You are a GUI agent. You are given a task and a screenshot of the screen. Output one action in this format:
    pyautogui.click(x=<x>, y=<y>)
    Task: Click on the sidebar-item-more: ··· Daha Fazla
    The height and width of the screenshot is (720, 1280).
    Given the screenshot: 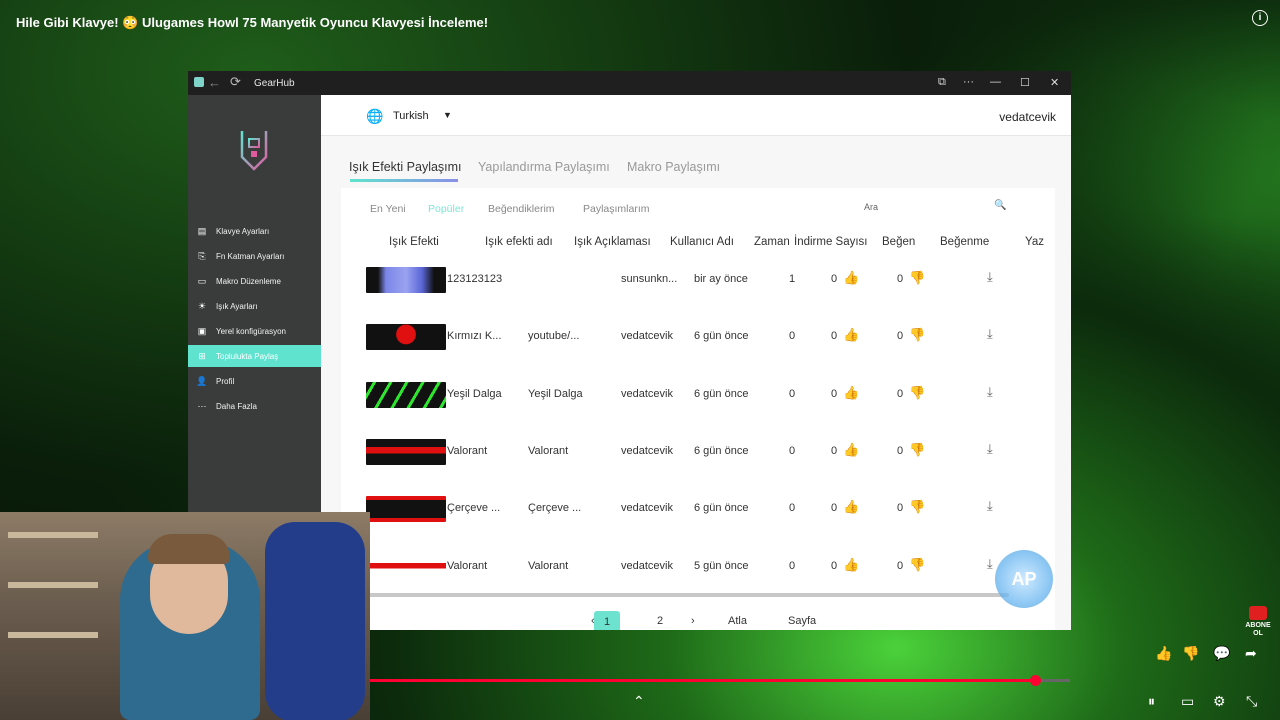 What is the action you would take?
    pyautogui.click(x=254, y=406)
    